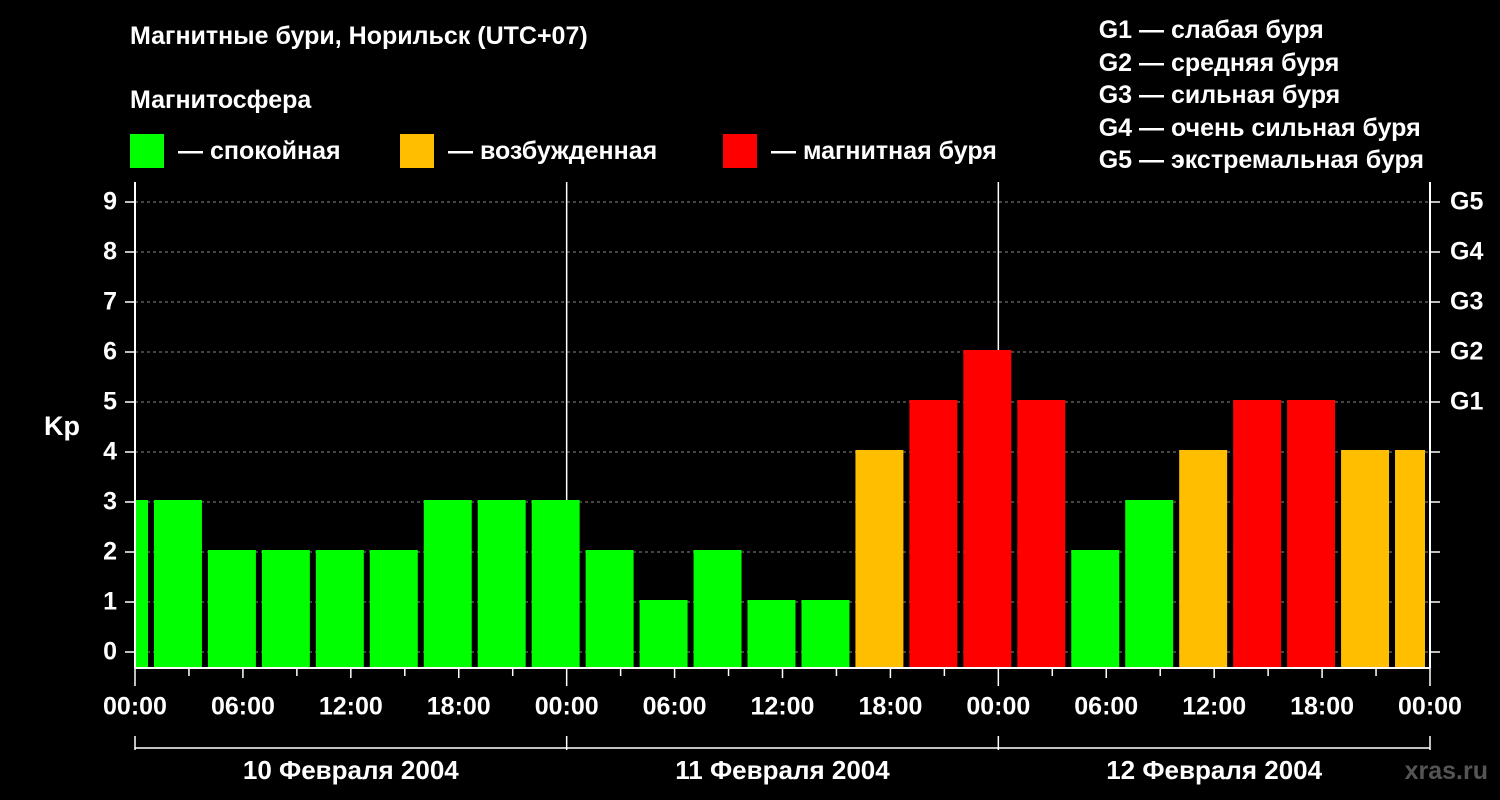 This screenshot has width=1500, height=800. What do you see at coordinates (135, 707) in the screenshot?
I see `x-tick-label-0: 00:00` at bounding box center [135, 707].